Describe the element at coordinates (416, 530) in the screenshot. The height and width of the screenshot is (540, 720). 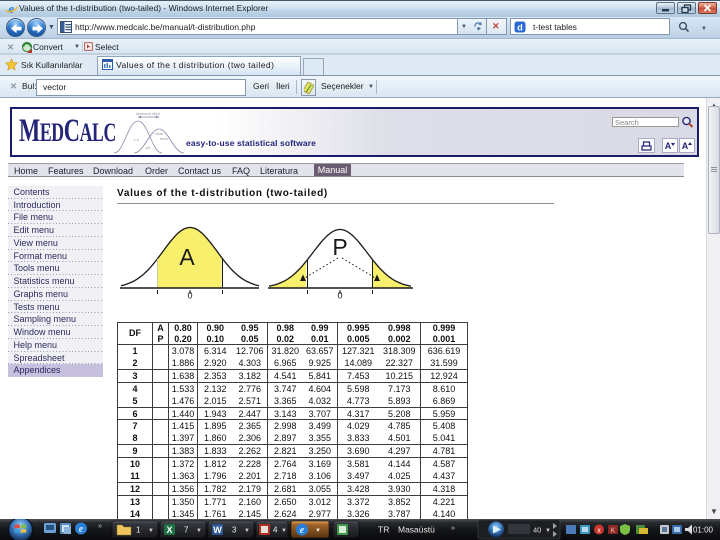
I see `svg-text: Masaüstü` at that location.